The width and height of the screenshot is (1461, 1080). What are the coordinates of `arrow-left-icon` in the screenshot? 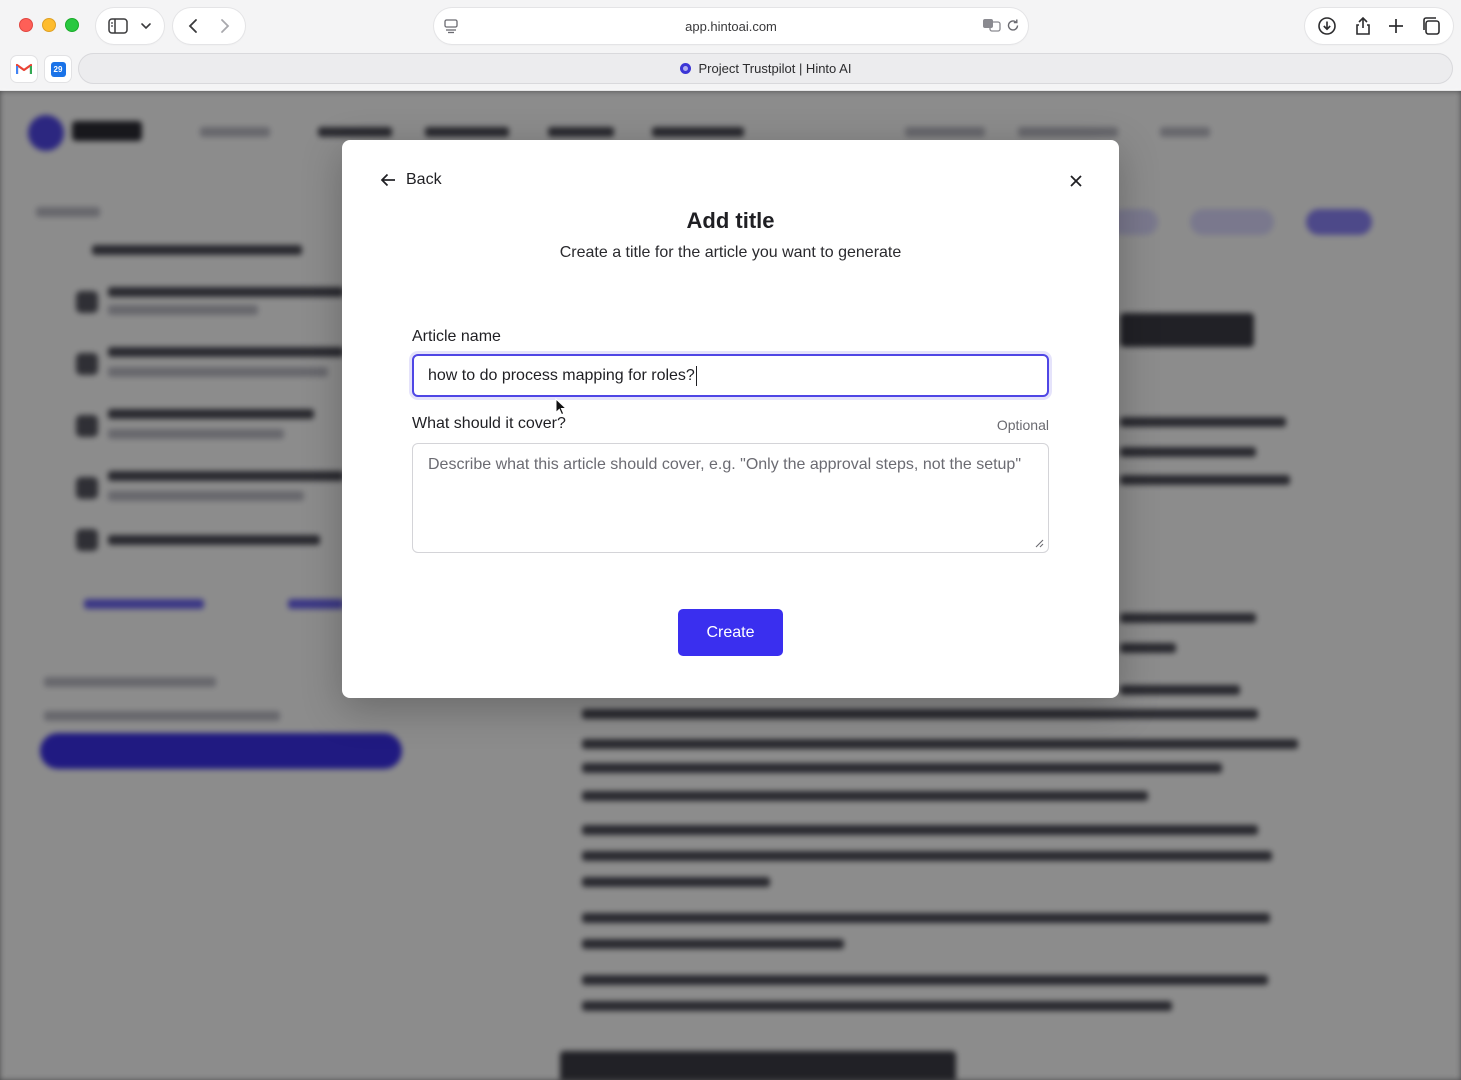 It's located at (388, 180).